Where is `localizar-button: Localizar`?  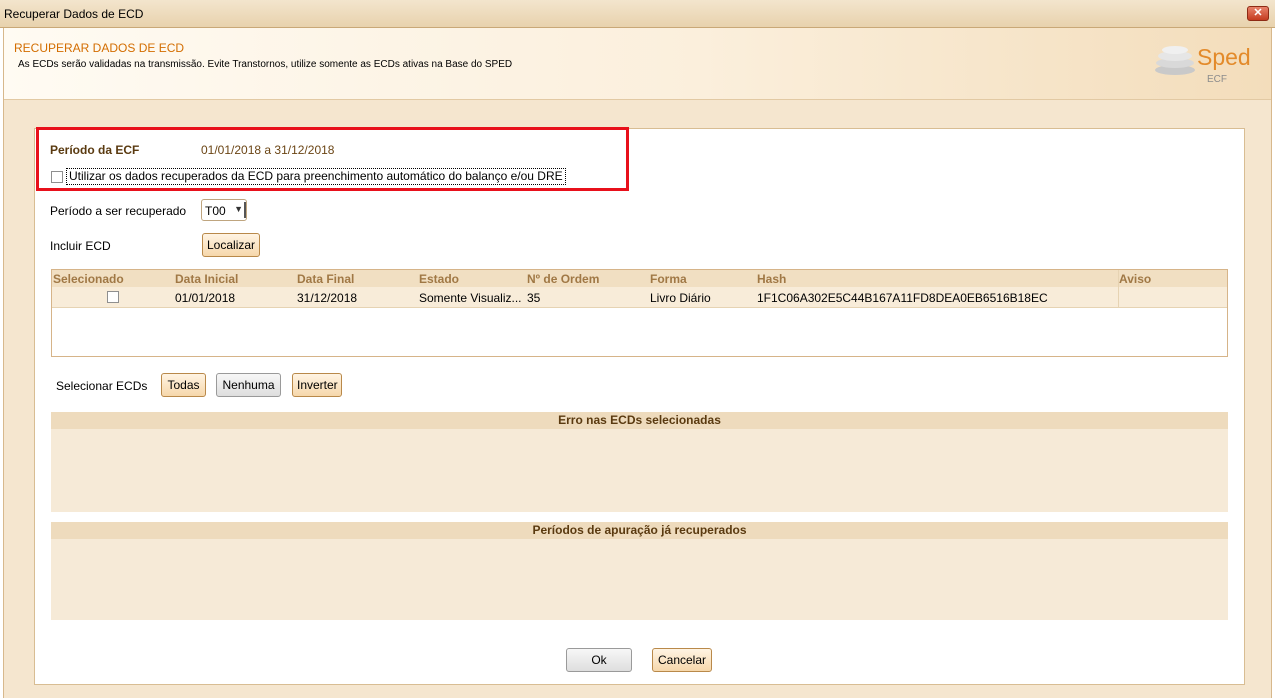
localizar-button: Localizar is located at coordinates (231, 245).